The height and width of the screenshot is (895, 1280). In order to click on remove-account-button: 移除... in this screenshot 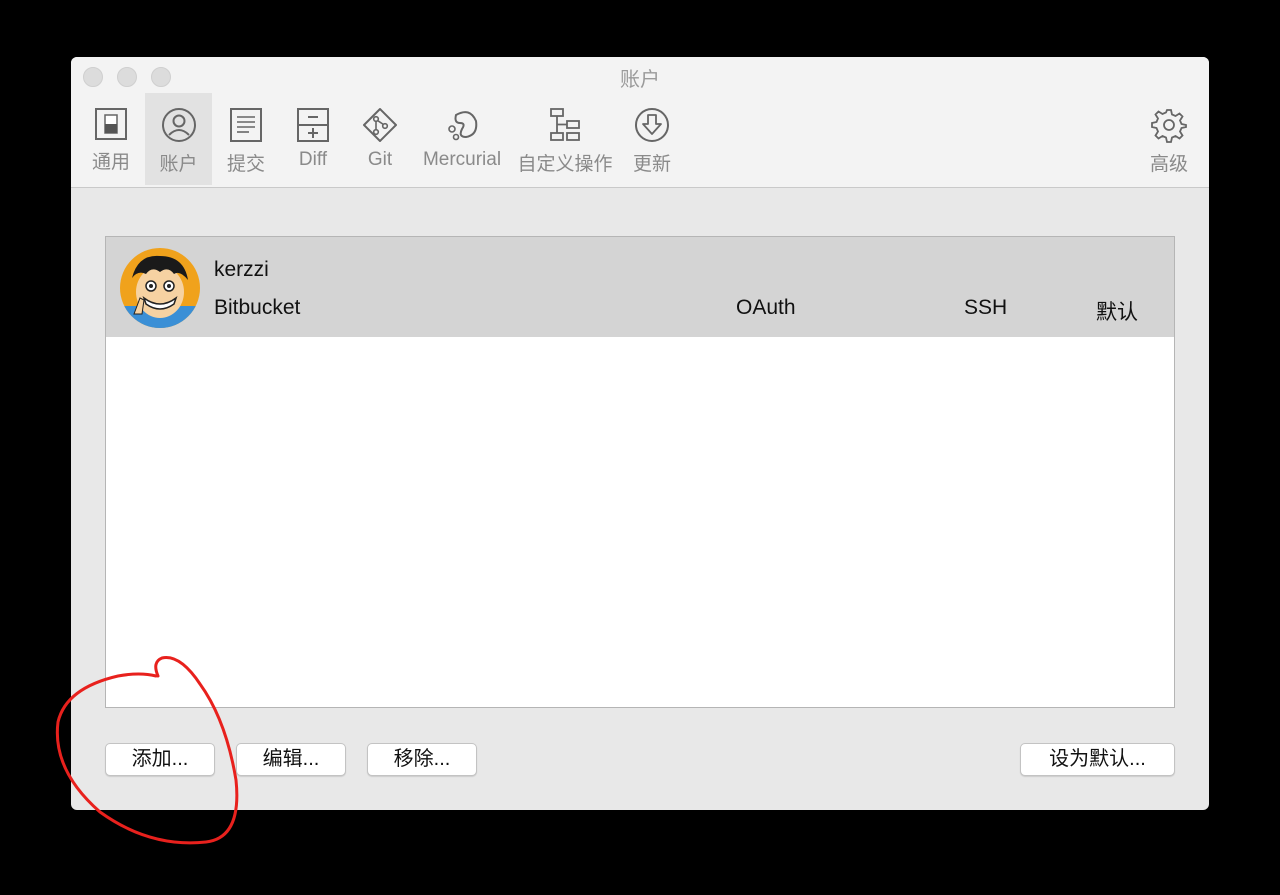, I will do `click(422, 759)`.